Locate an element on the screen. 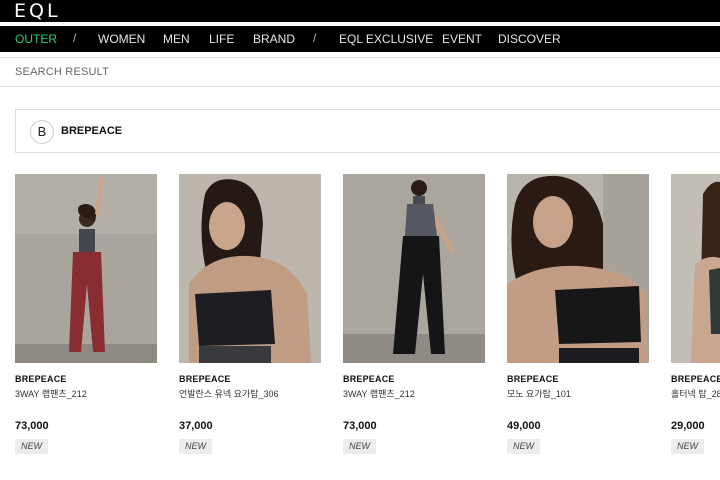  nav-item-men: MEN is located at coordinates (176, 39).